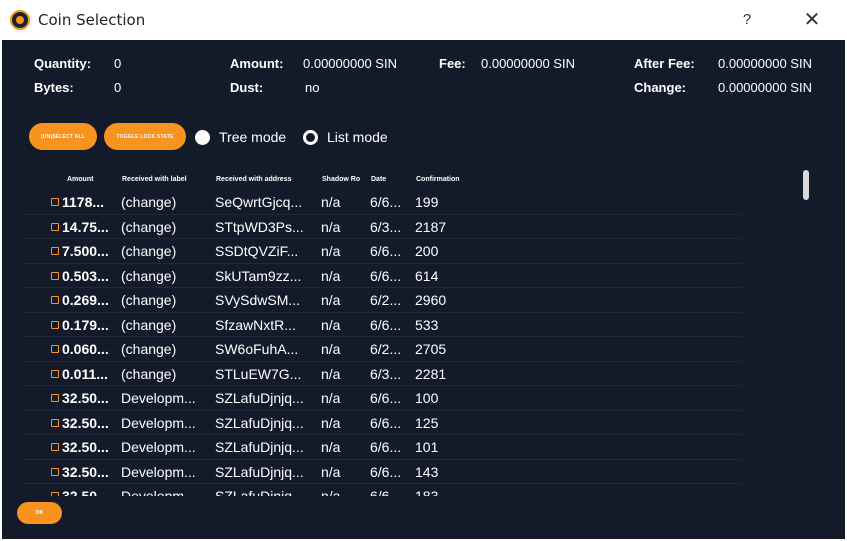 The width and height of the screenshot is (847, 541). Describe the element at coordinates (350, 63) in the screenshot. I see `amount-value: 0.00000000 SIN` at that location.